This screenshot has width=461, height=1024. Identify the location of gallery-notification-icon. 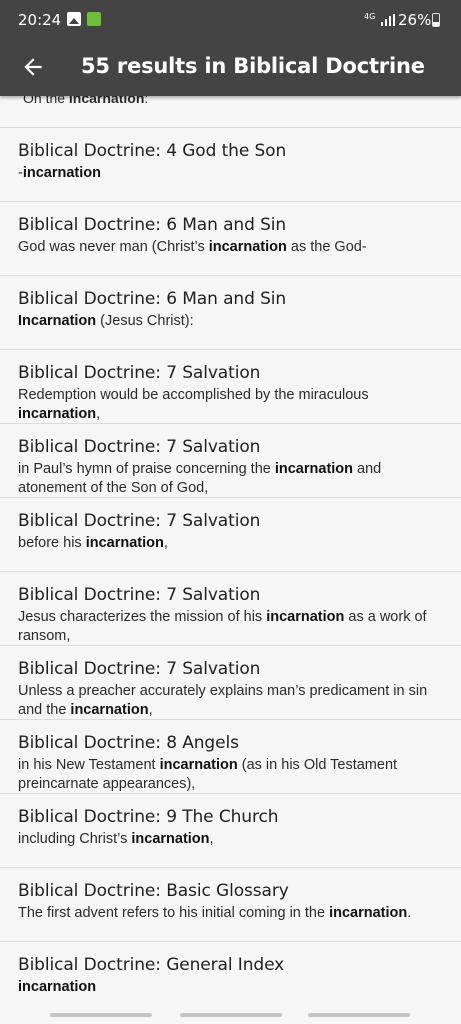
(74, 19).